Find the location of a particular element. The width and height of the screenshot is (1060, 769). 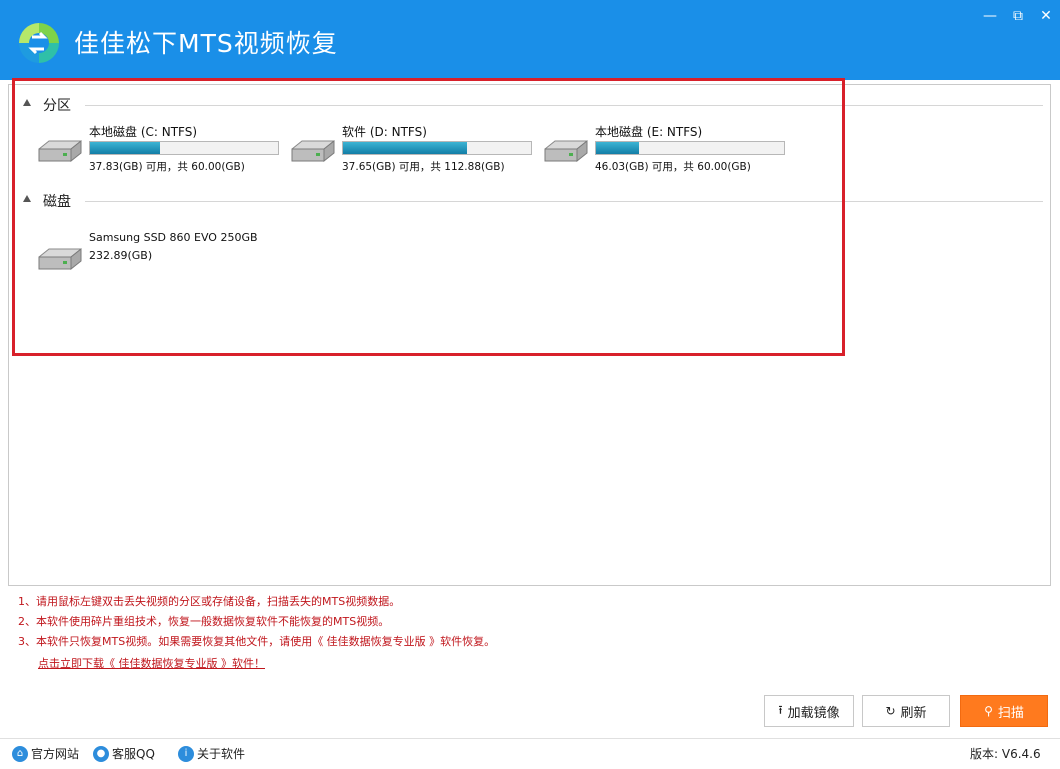

disks-section-header: 磁盘 is located at coordinates (533, 201).